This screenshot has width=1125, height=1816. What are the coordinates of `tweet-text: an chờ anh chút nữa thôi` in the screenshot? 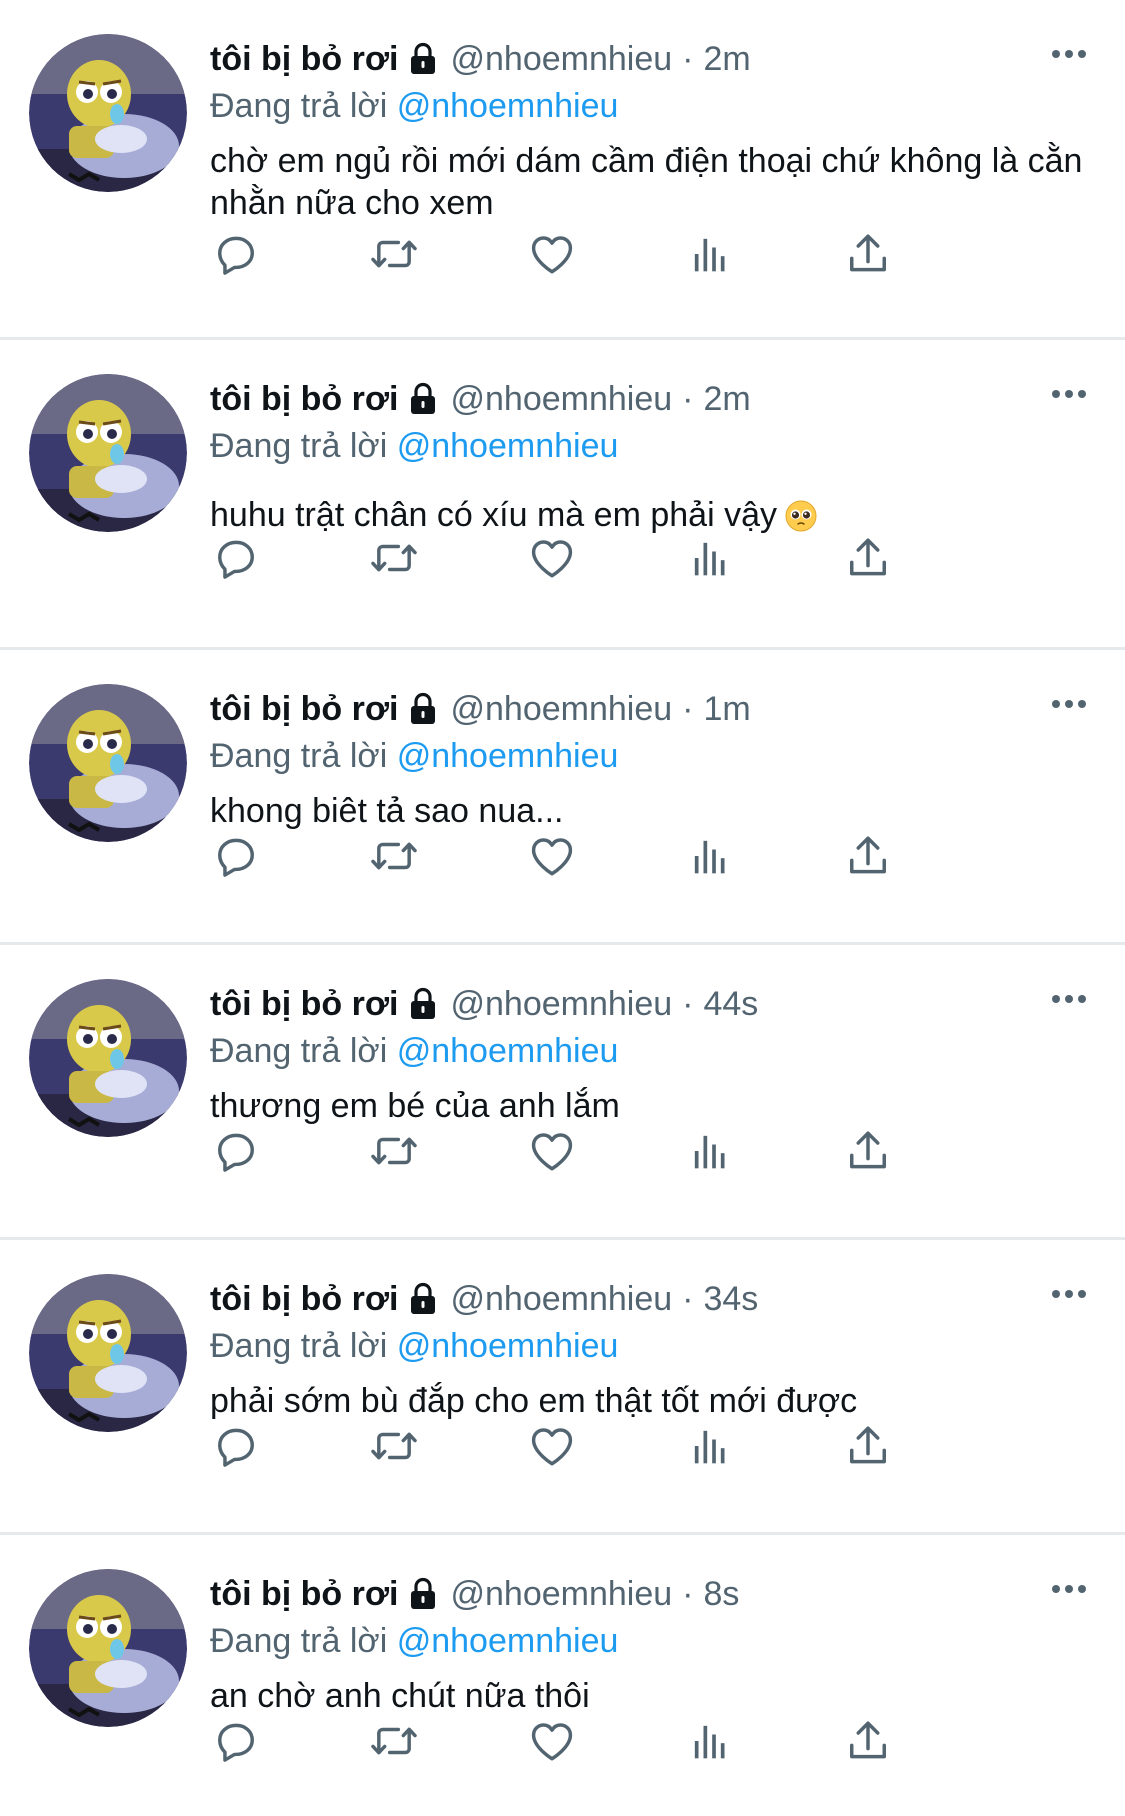 It's located at (657, 1696).